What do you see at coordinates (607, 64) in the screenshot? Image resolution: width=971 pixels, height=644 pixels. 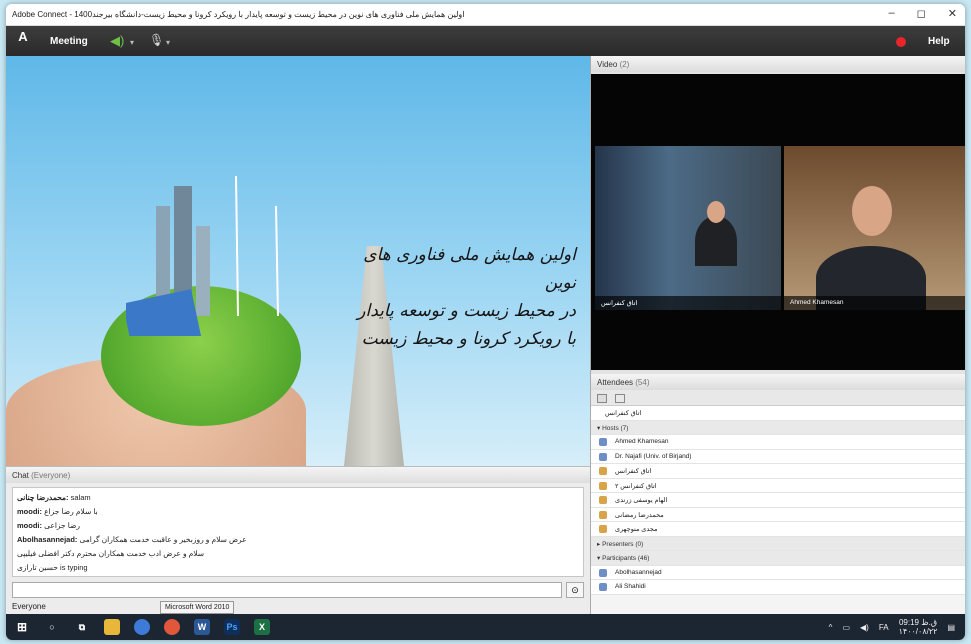 I see `video-title: Video` at bounding box center [607, 64].